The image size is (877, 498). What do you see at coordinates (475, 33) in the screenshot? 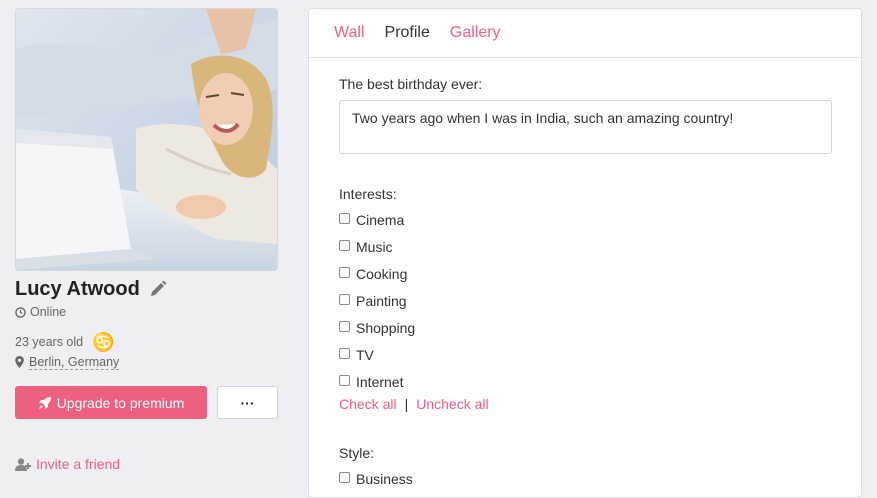
I see `tab-gallery: Gallery` at bounding box center [475, 33].